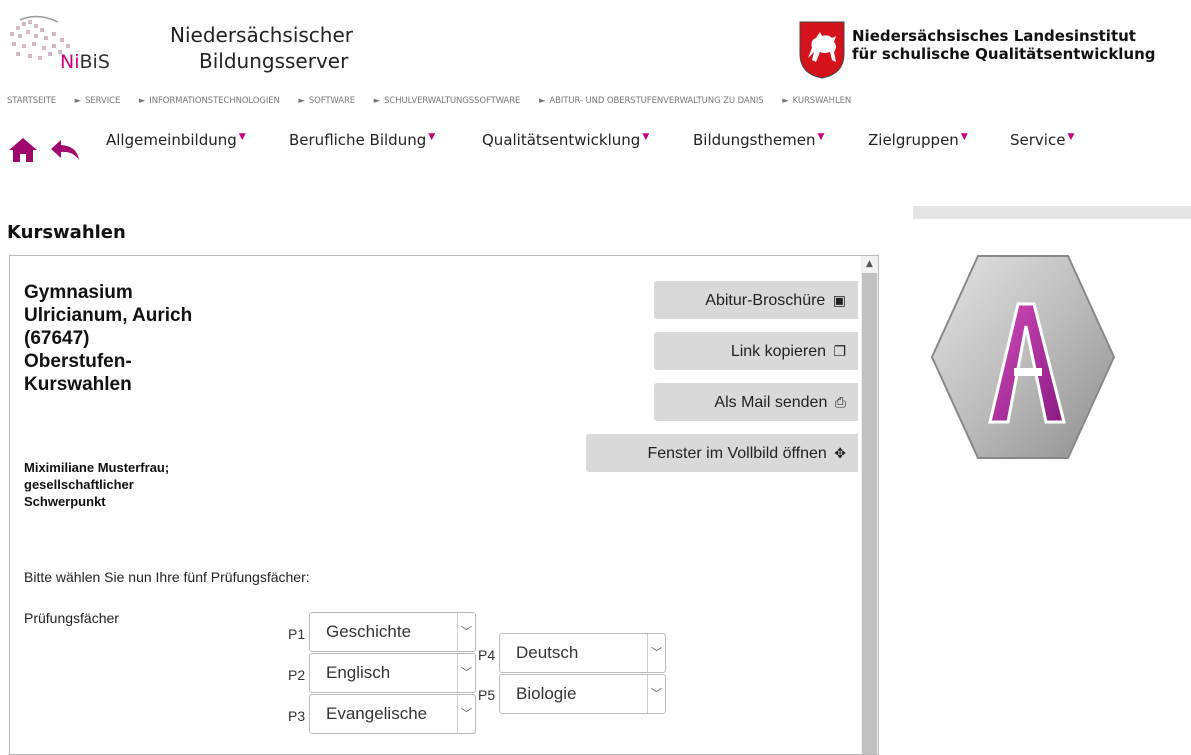  What do you see at coordinates (1004, 54) in the screenshot?
I see `institut-line2: für schulische Qualitätsentwicklung` at bounding box center [1004, 54].